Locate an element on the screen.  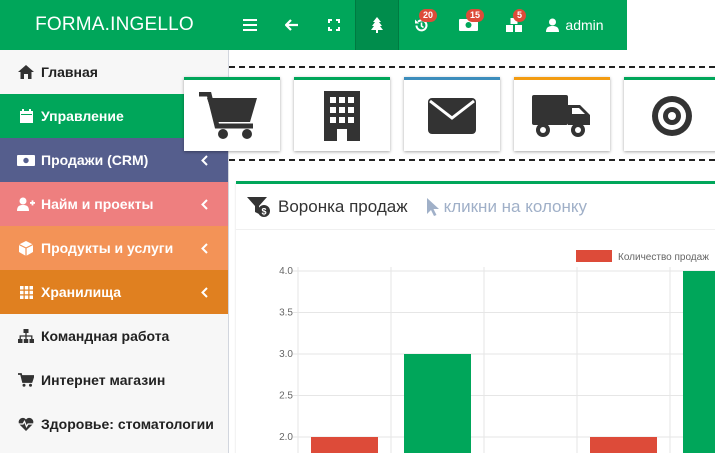
envelope-icon is located at coordinates (452, 115).